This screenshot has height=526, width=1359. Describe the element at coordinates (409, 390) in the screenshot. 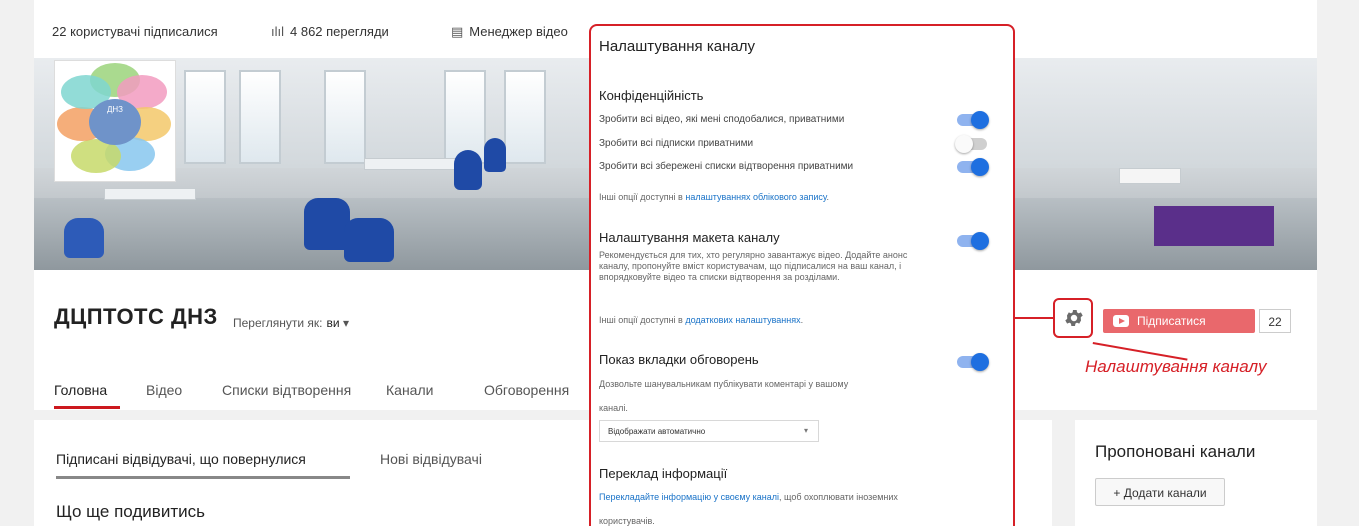

I see `tab-channels: Канали` at that location.